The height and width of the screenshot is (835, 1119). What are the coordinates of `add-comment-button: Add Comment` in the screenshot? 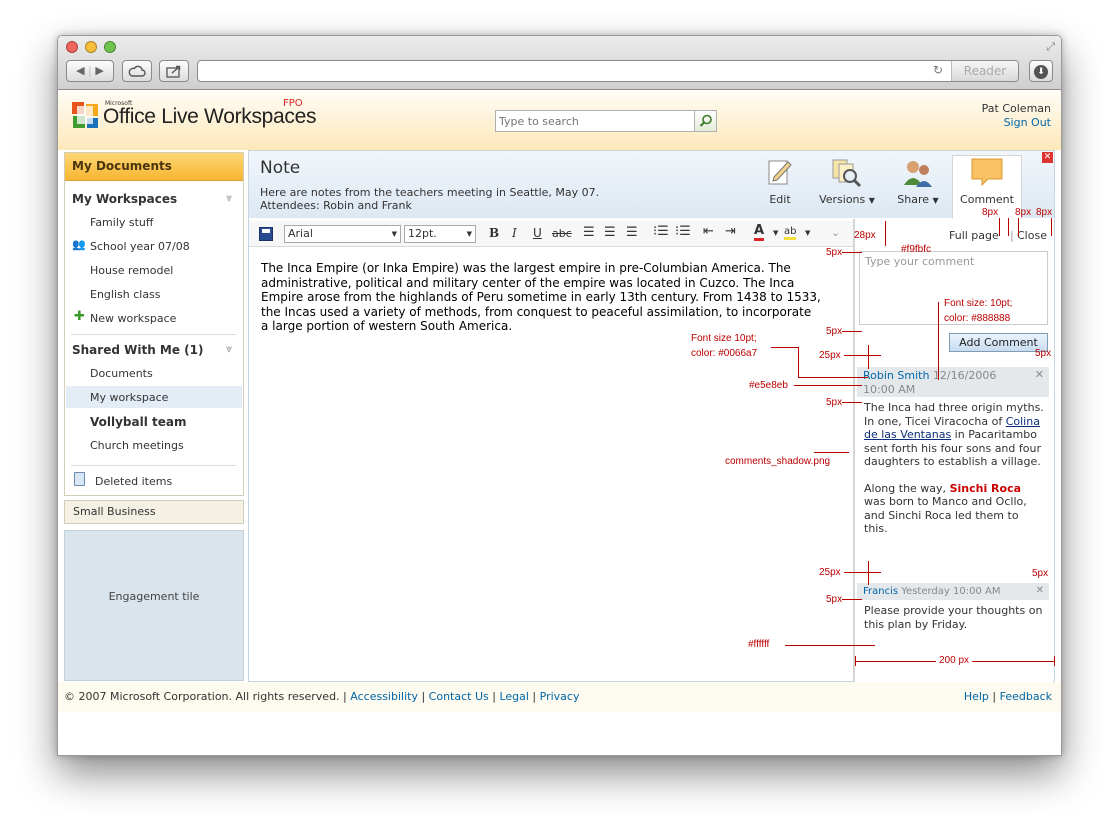 It's located at (998, 342).